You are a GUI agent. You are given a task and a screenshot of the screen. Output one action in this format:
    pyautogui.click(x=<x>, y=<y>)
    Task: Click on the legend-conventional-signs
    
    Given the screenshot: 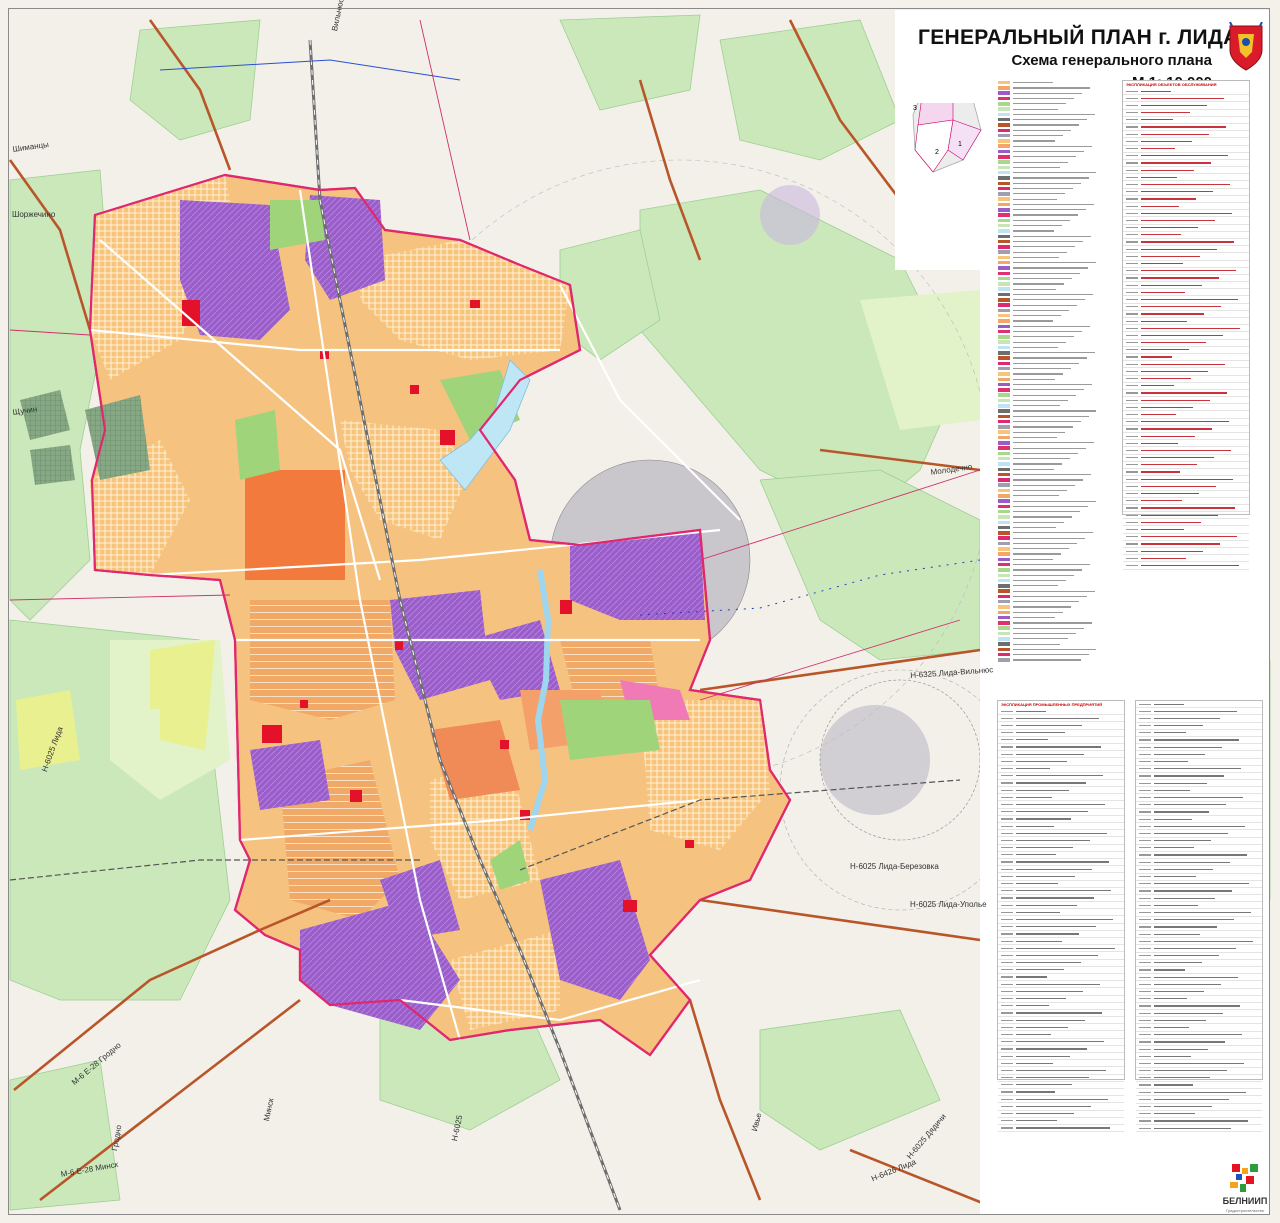 What is the action you would take?
    pyautogui.click(x=1047, y=390)
    